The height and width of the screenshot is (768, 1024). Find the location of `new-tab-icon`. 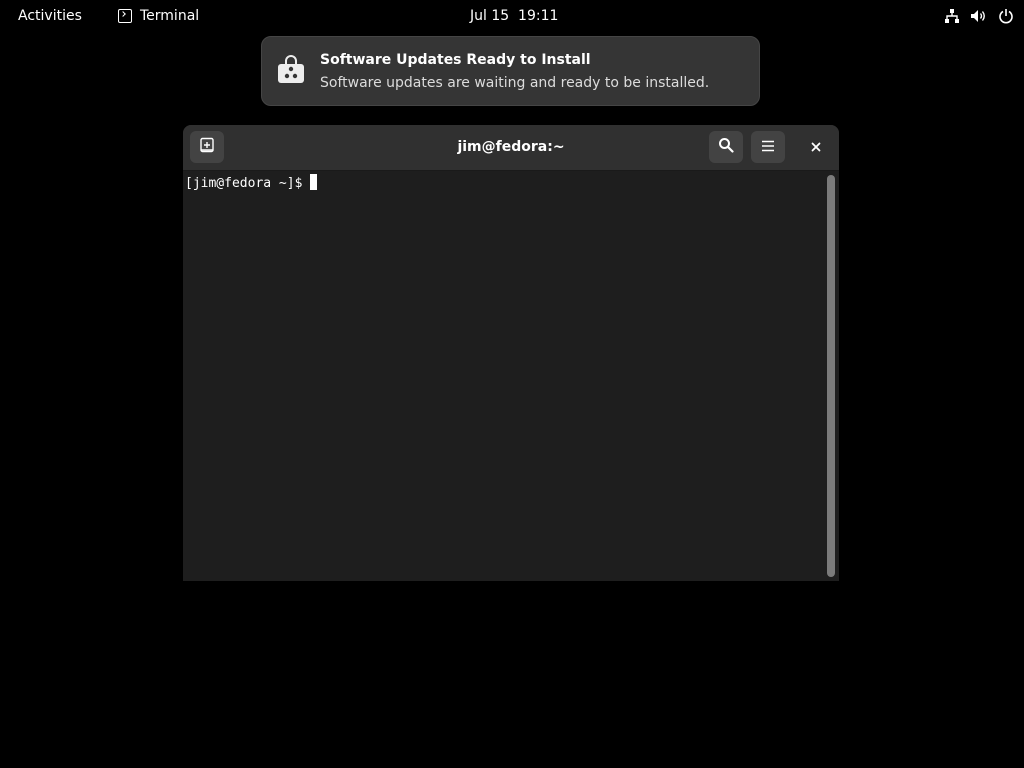

new-tab-icon is located at coordinates (207, 147).